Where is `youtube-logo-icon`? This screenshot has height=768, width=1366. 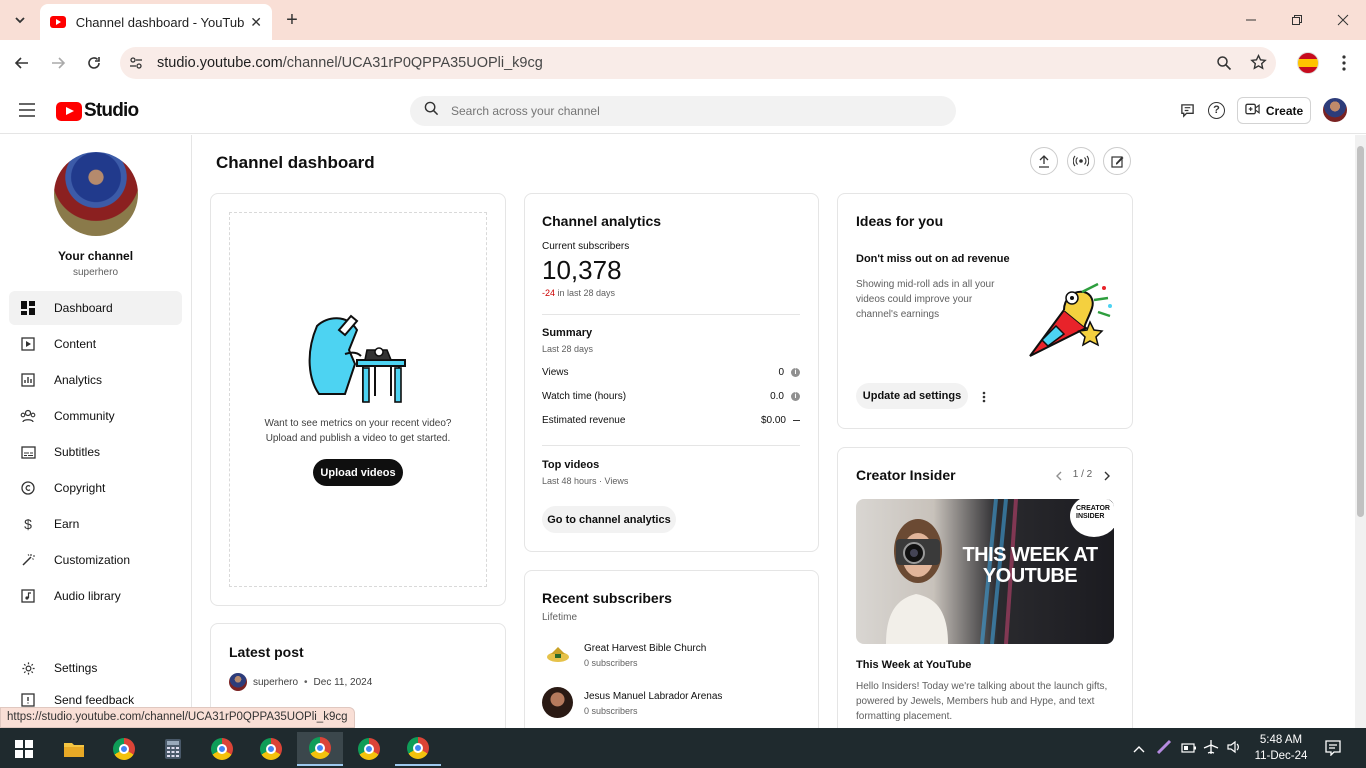 youtube-logo-icon is located at coordinates (69, 111).